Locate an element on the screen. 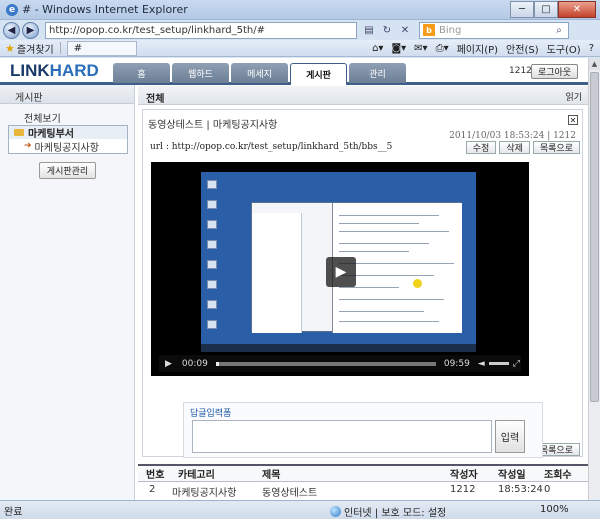  col-date: 작성일 is located at coordinates (512, 475).